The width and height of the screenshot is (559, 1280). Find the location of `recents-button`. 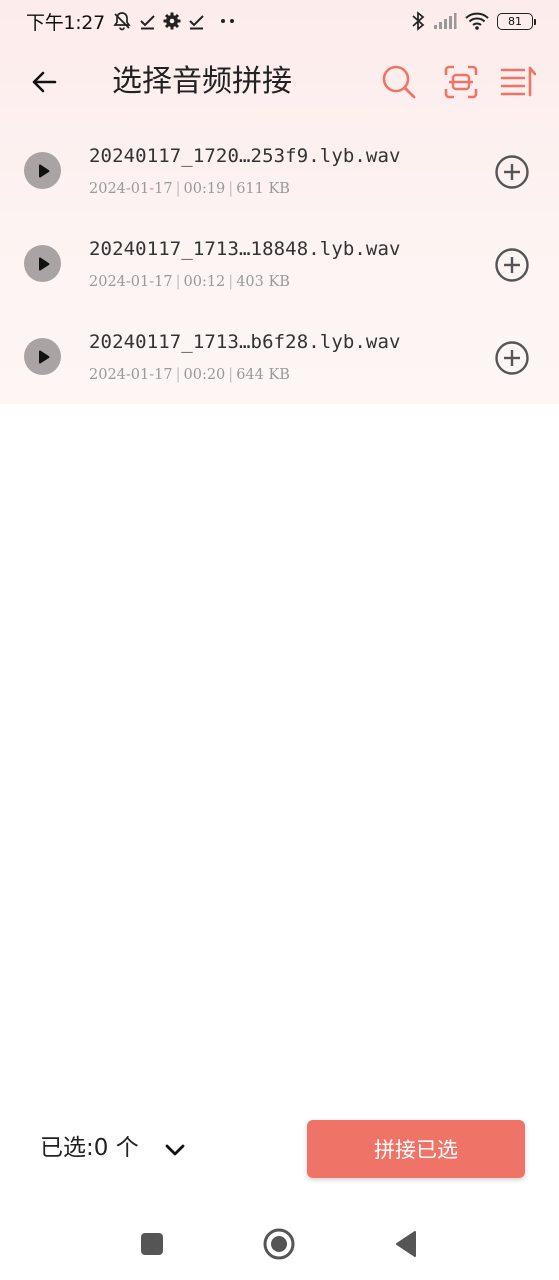

recents-button is located at coordinates (152, 1244).